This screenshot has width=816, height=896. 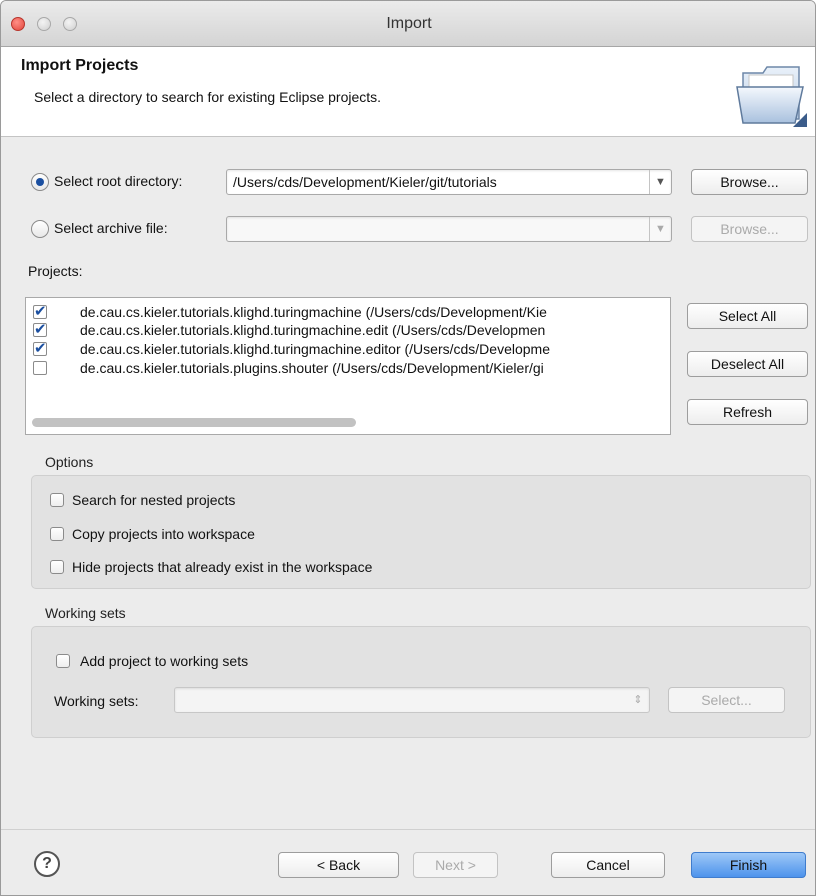 What do you see at coordinates (449, 229) in the screenshot?
I see `archive-file-combo: ▼` at bounding box center [449, 229].